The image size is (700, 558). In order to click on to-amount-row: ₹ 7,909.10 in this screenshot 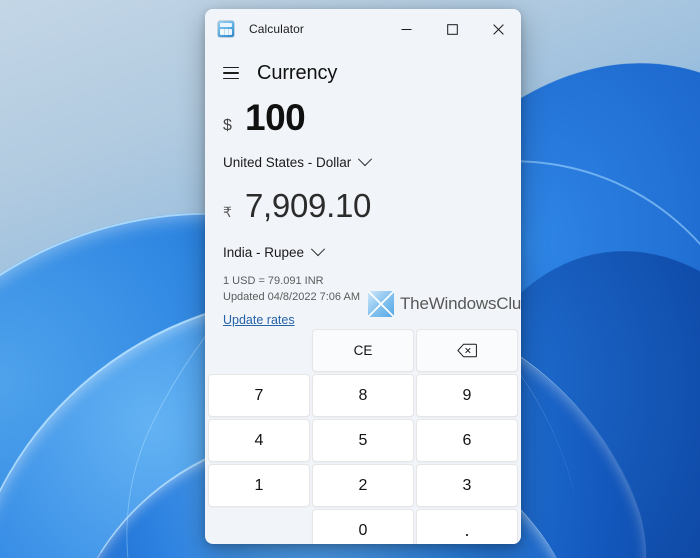, I will do `click(363, 213)`.